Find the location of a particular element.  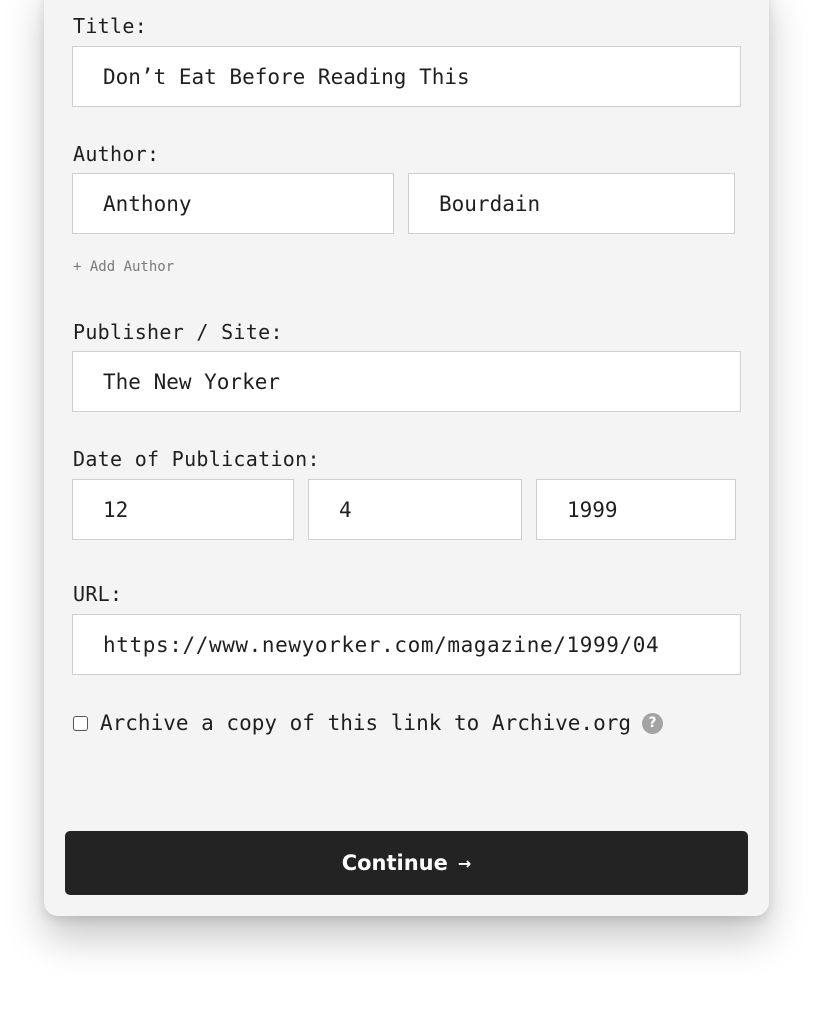

author-label: Author: is located at coordinates (116, 154).